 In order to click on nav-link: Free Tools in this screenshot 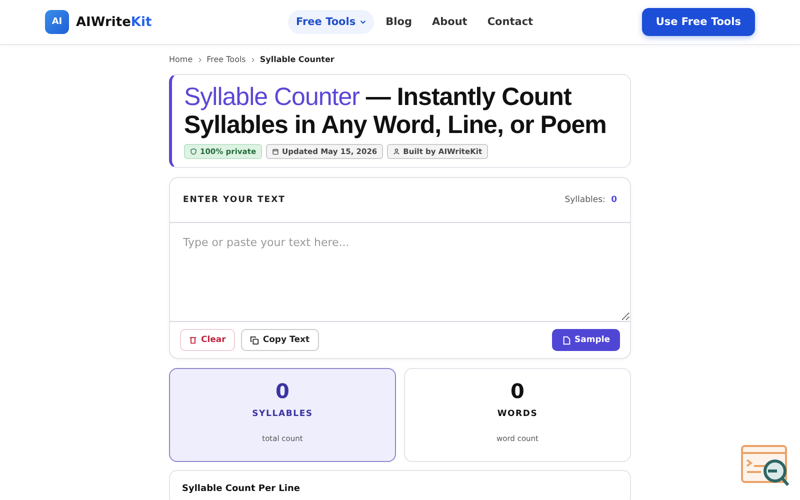, I will do `click(331, 22)`.